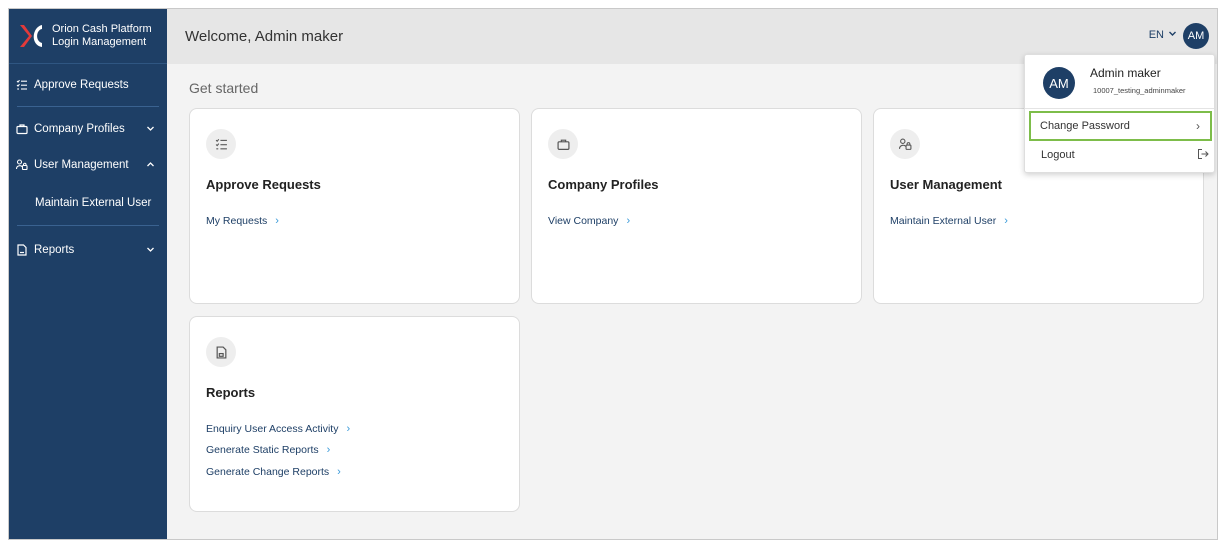  Describe the element at coordinates (102, 29) in the screenshot. I see `brand-line-1: Orion Cash Platform` at that location.